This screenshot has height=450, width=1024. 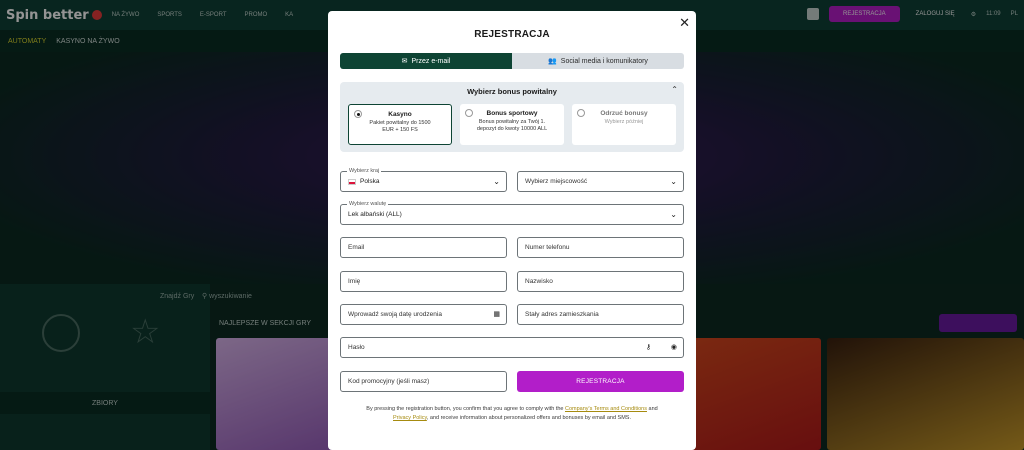 What do you see at coordinates (400, 114) in the screenshot?
I see `bonus-casino-title: Kasyno` at bounding box center [400, 114].